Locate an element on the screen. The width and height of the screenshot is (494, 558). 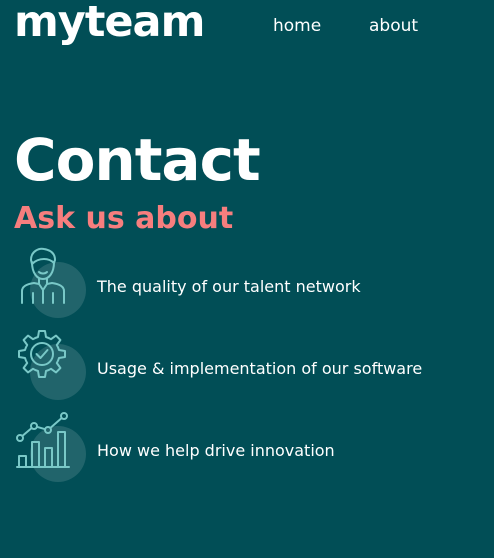
list-item-label: How we help drive innovation is located at coordinates (216, 450).